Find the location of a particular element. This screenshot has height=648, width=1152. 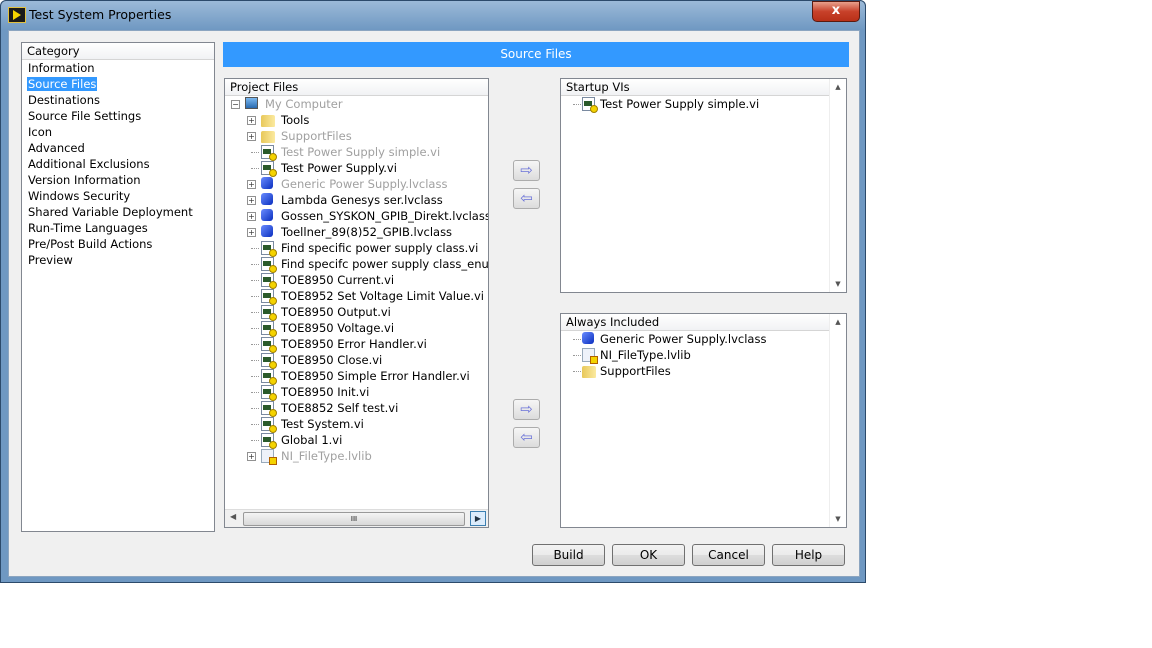

tree-item: Global 1.vi is located at coordinates (356, 440).